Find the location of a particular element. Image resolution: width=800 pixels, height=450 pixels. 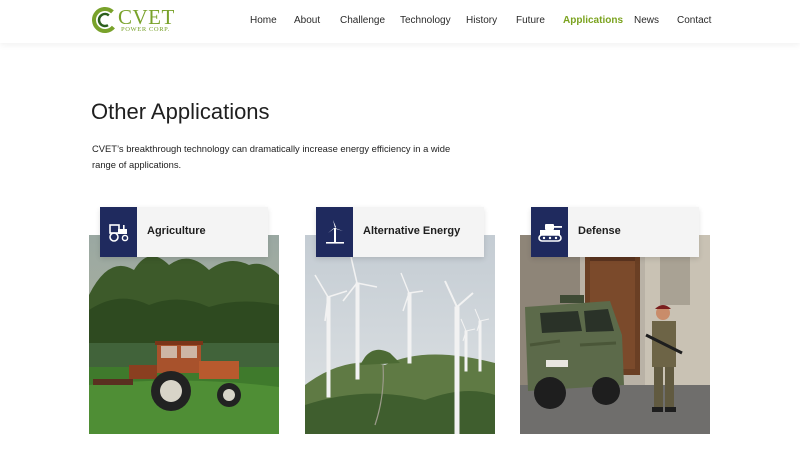

nav-challenge: Challenge is located at coordinates (362, 21).